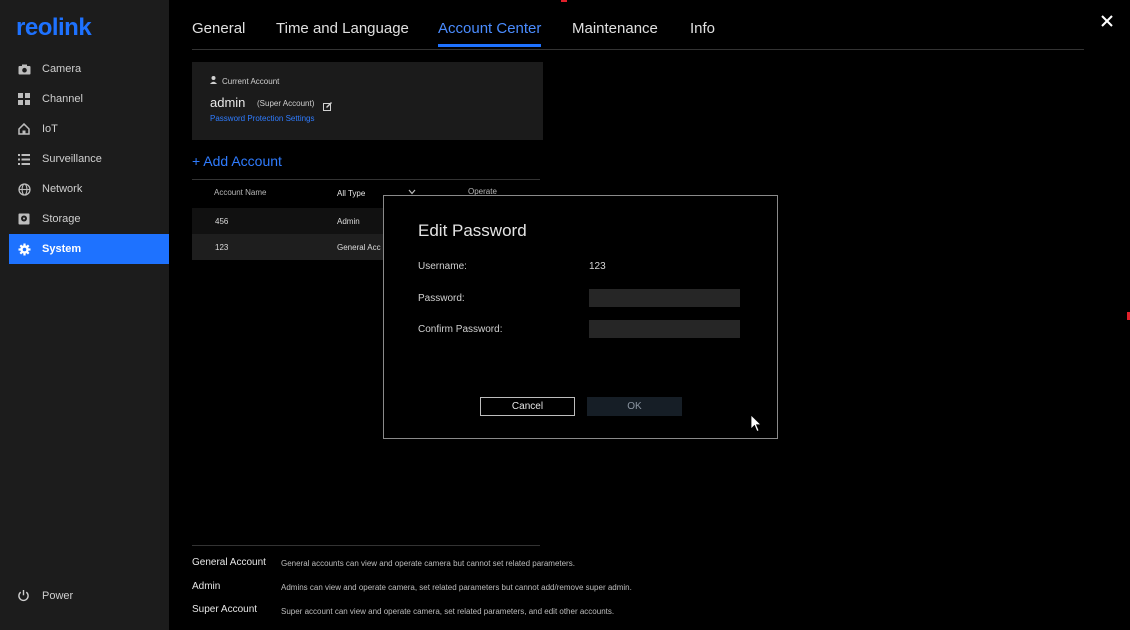  I want to click on power-icon, so click(24, 596).